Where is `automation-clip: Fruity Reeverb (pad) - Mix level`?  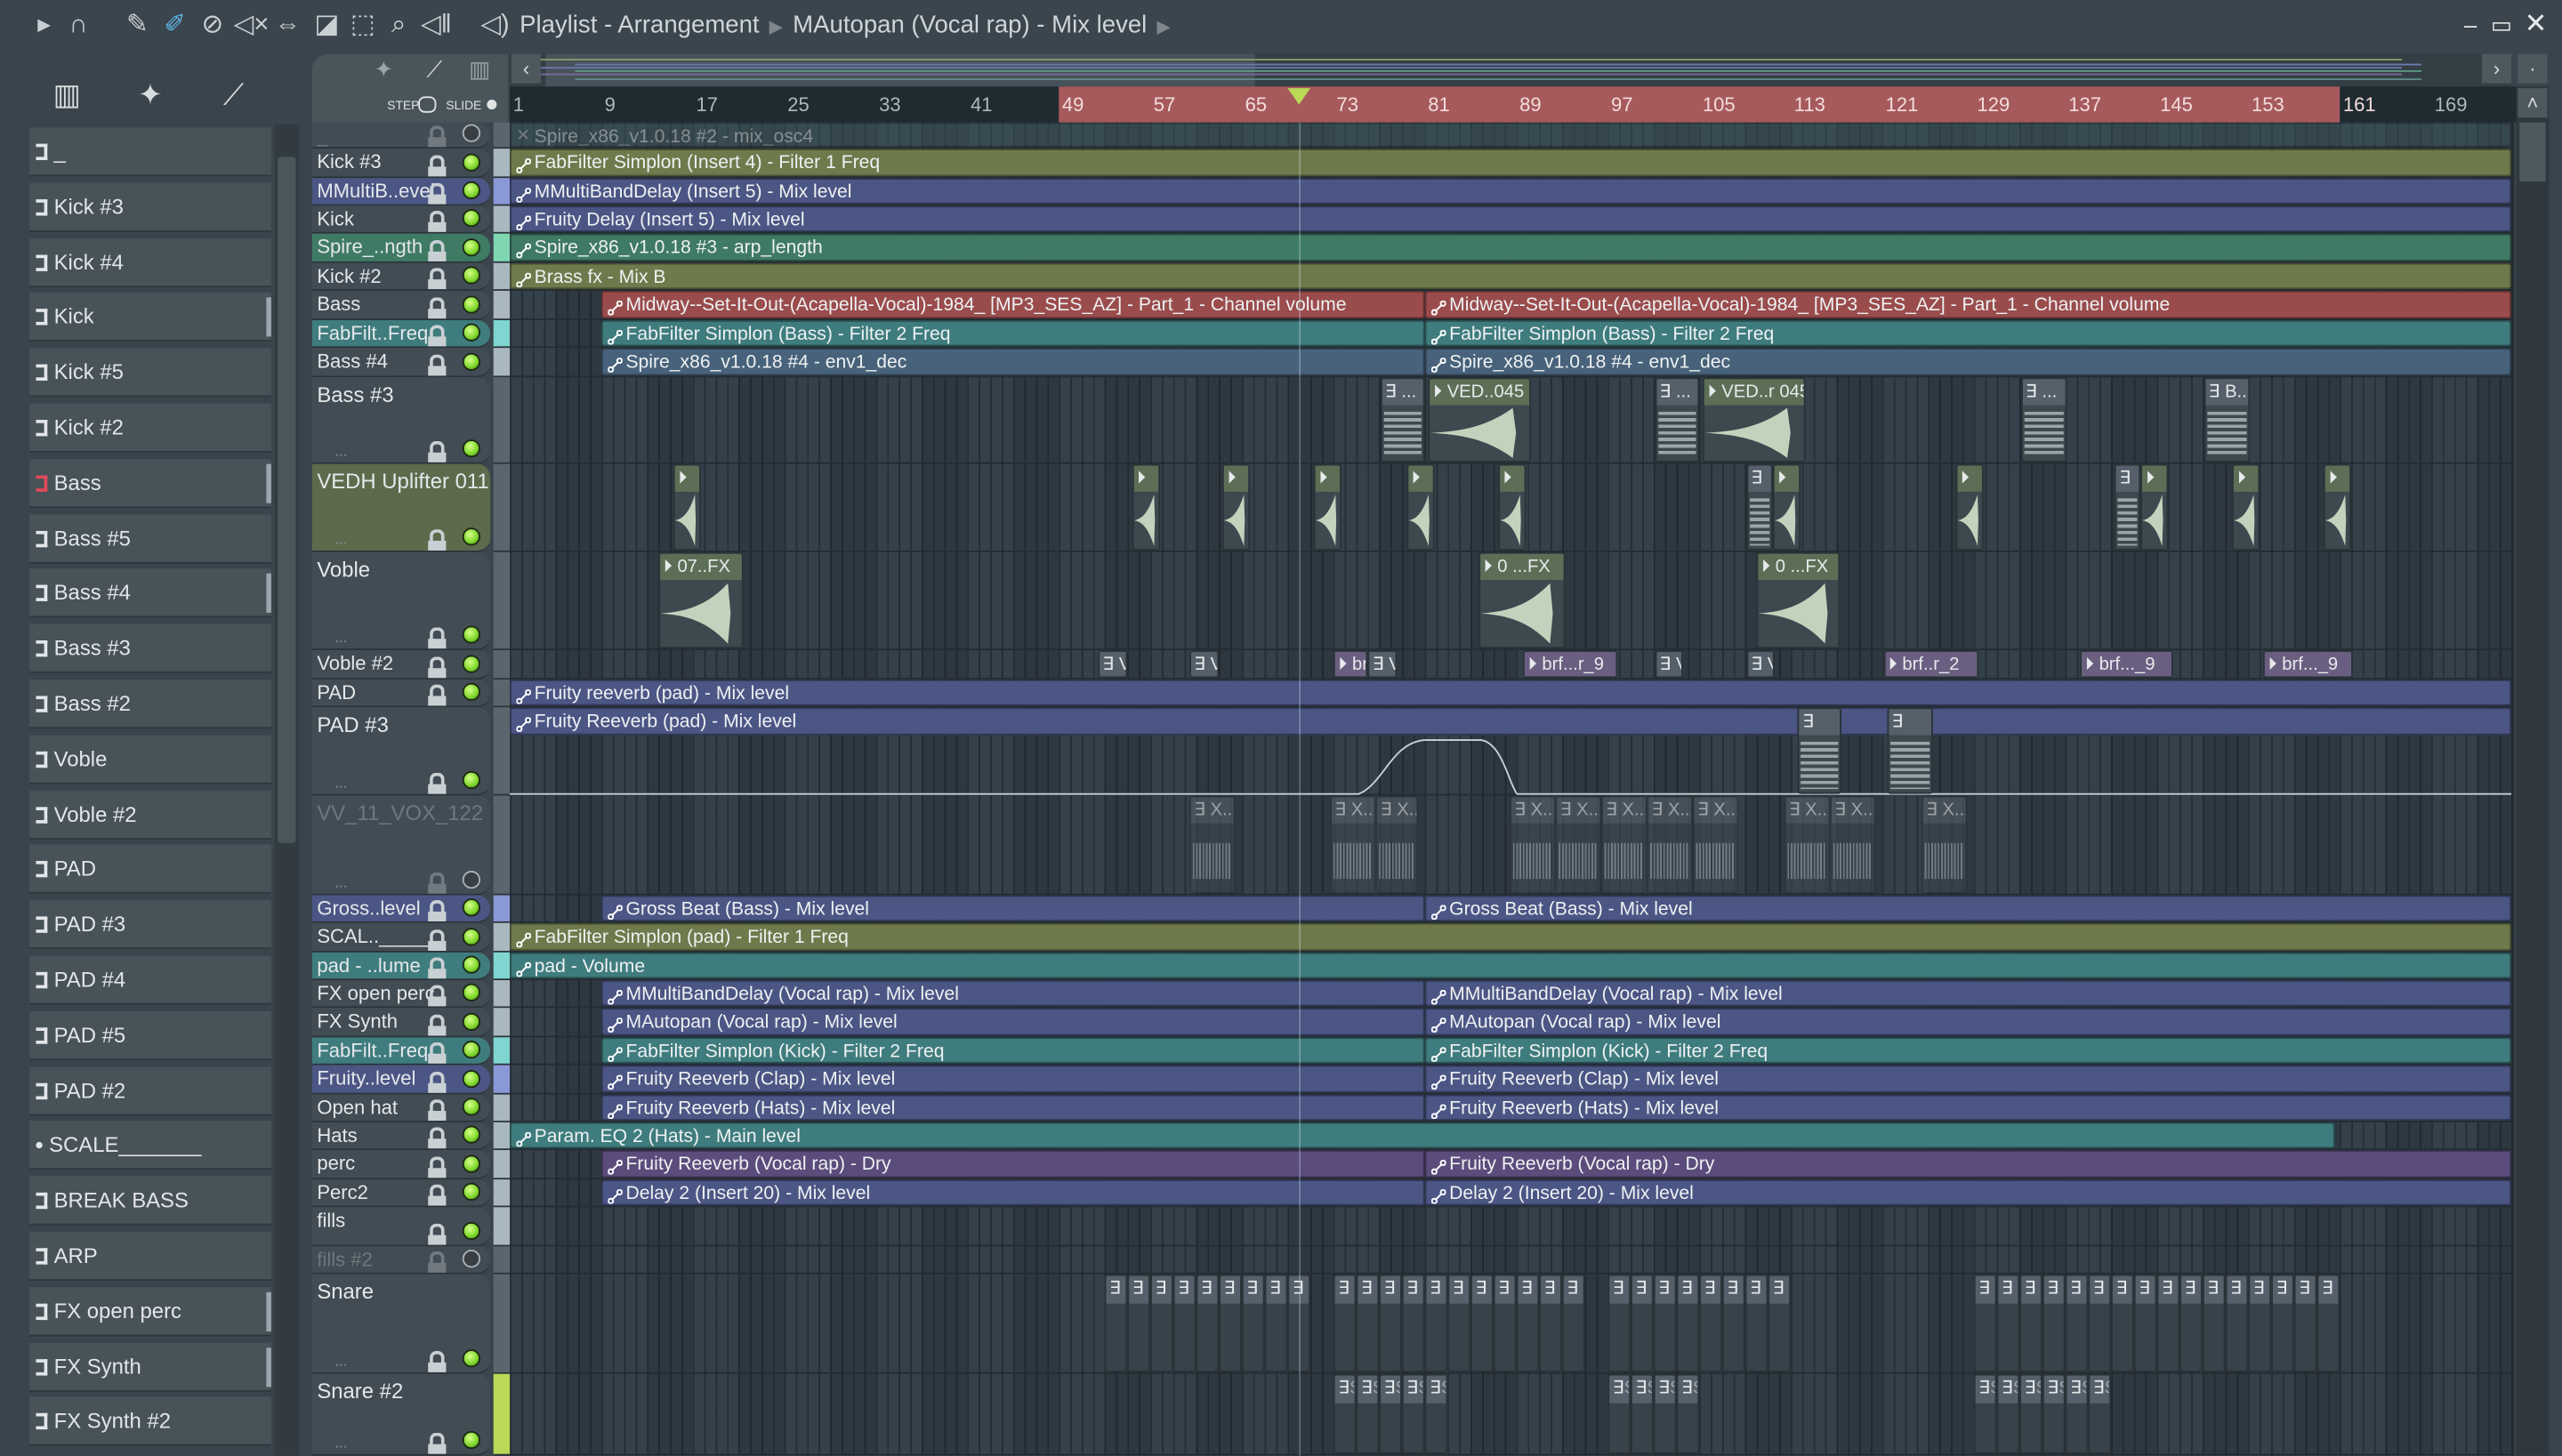 automation-clip: Fruity Reeverb (pad) - Mix level is located at coordinates (1511, 721).